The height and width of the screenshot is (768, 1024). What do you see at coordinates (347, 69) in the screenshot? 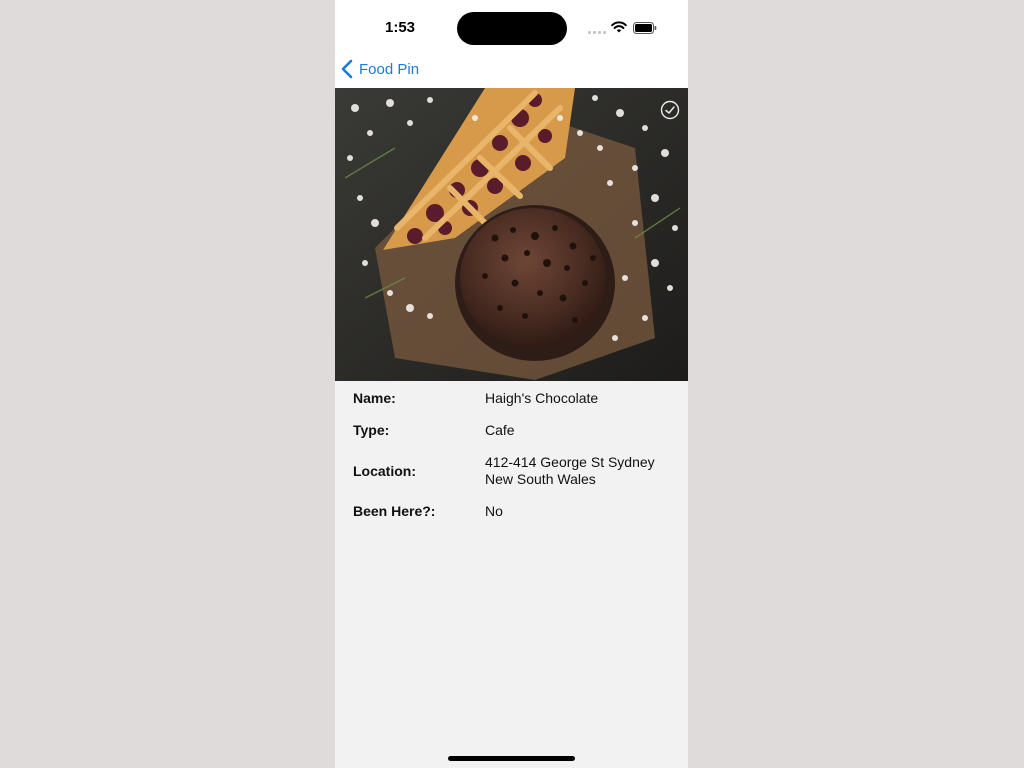
I see `chevron-left-icon` at bounding box center [347, 69].